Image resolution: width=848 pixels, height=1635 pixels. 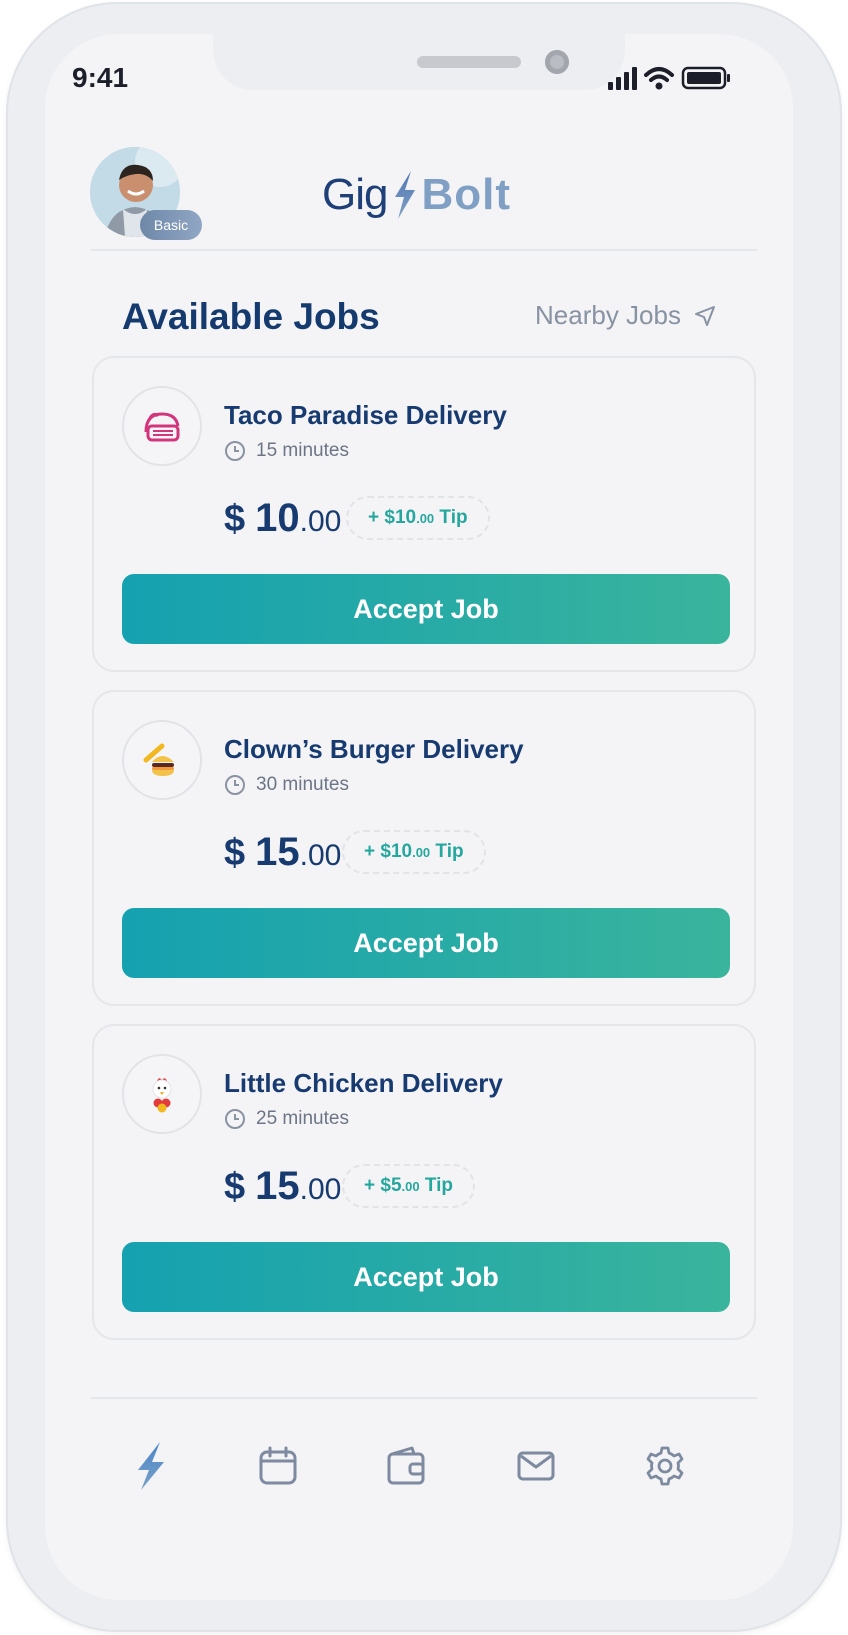 I want to click on calendar-icon, so click(x=278, y=1465).